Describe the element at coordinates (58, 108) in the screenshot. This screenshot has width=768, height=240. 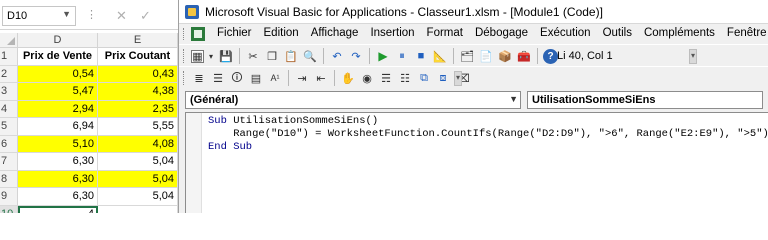
I see `cell-d4: 2,94` at that location.